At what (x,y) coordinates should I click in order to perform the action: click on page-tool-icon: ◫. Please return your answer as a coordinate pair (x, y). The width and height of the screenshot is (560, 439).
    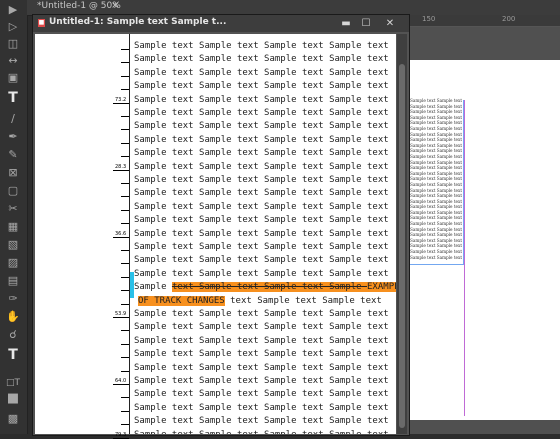
    Looking at the image, I should click on (13, 44).